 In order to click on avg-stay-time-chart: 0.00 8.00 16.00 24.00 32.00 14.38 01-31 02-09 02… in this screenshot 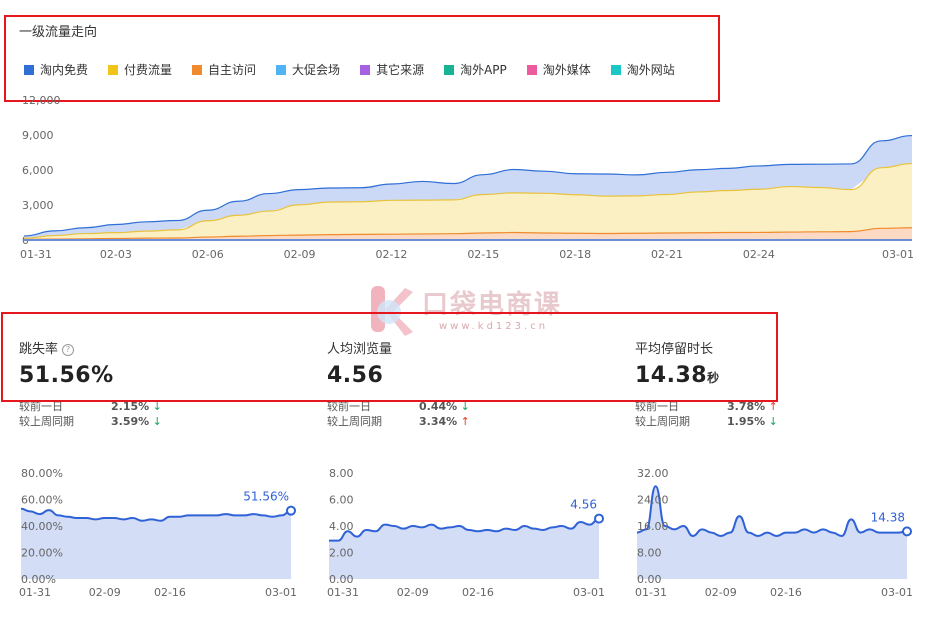, I will do `click(774, 533)`.